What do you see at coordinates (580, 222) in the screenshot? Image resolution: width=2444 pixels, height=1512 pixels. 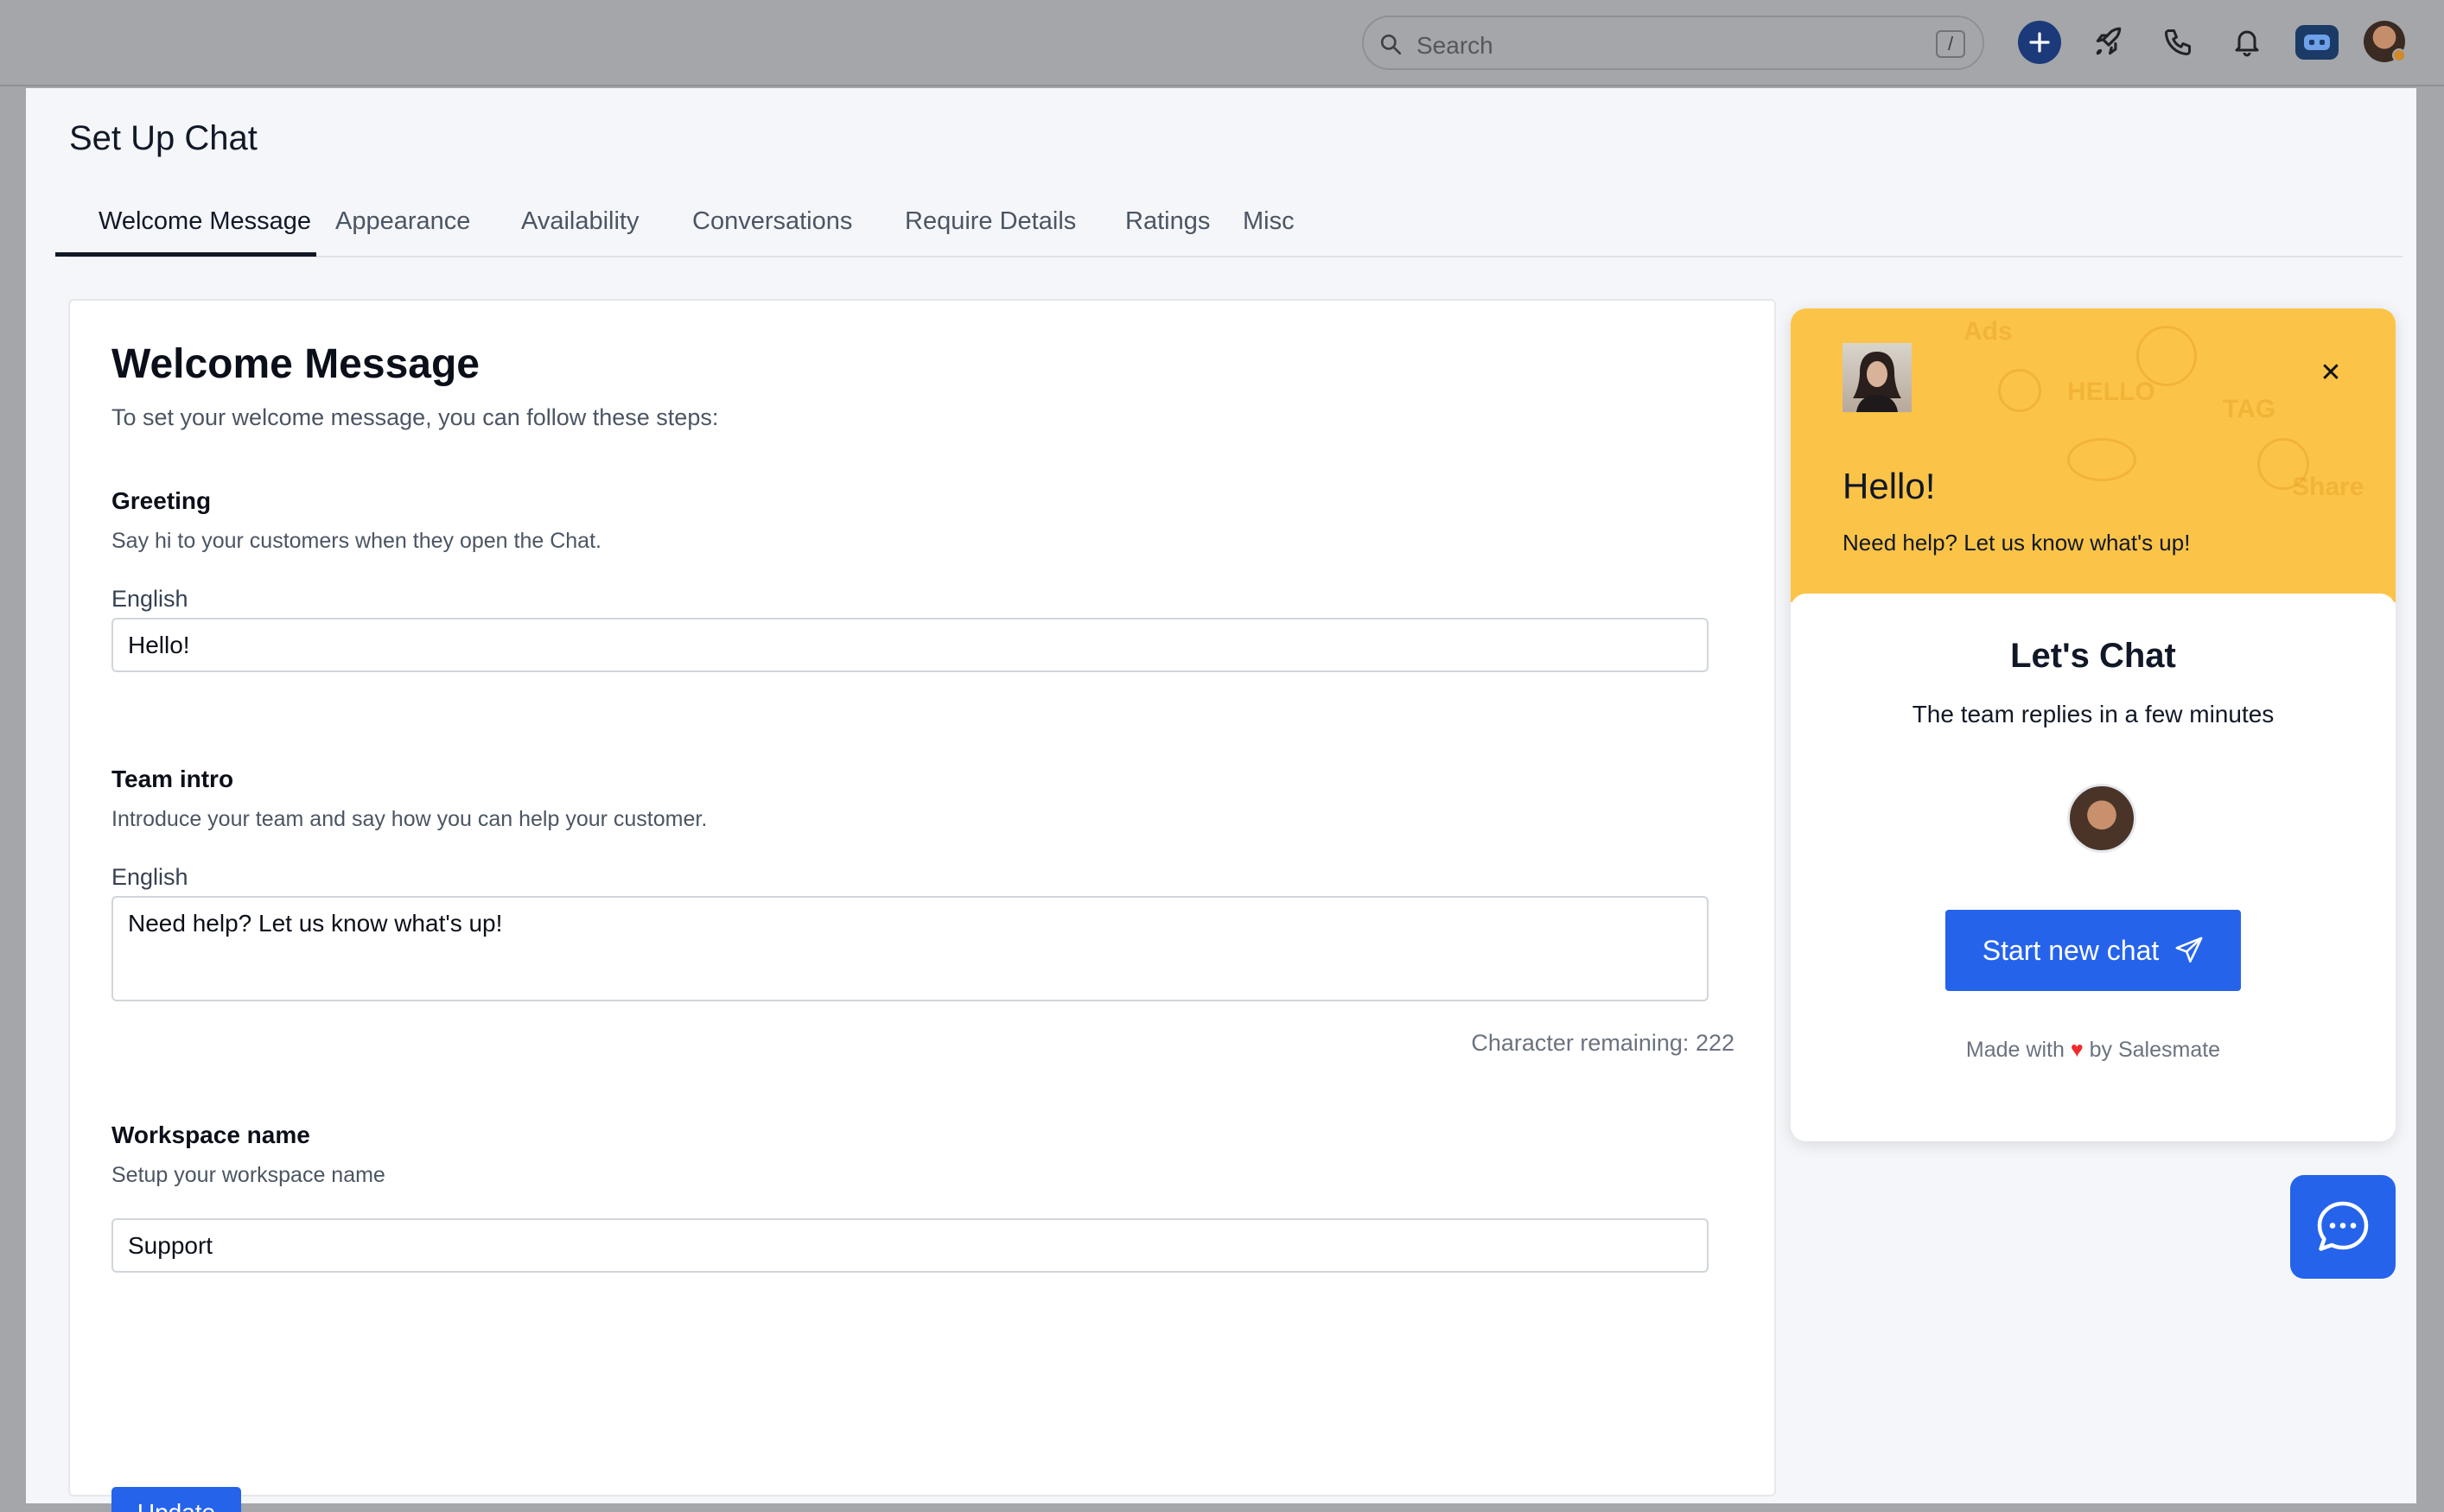 I see `tab-availability: Availability` at bounding box center [580, 222].